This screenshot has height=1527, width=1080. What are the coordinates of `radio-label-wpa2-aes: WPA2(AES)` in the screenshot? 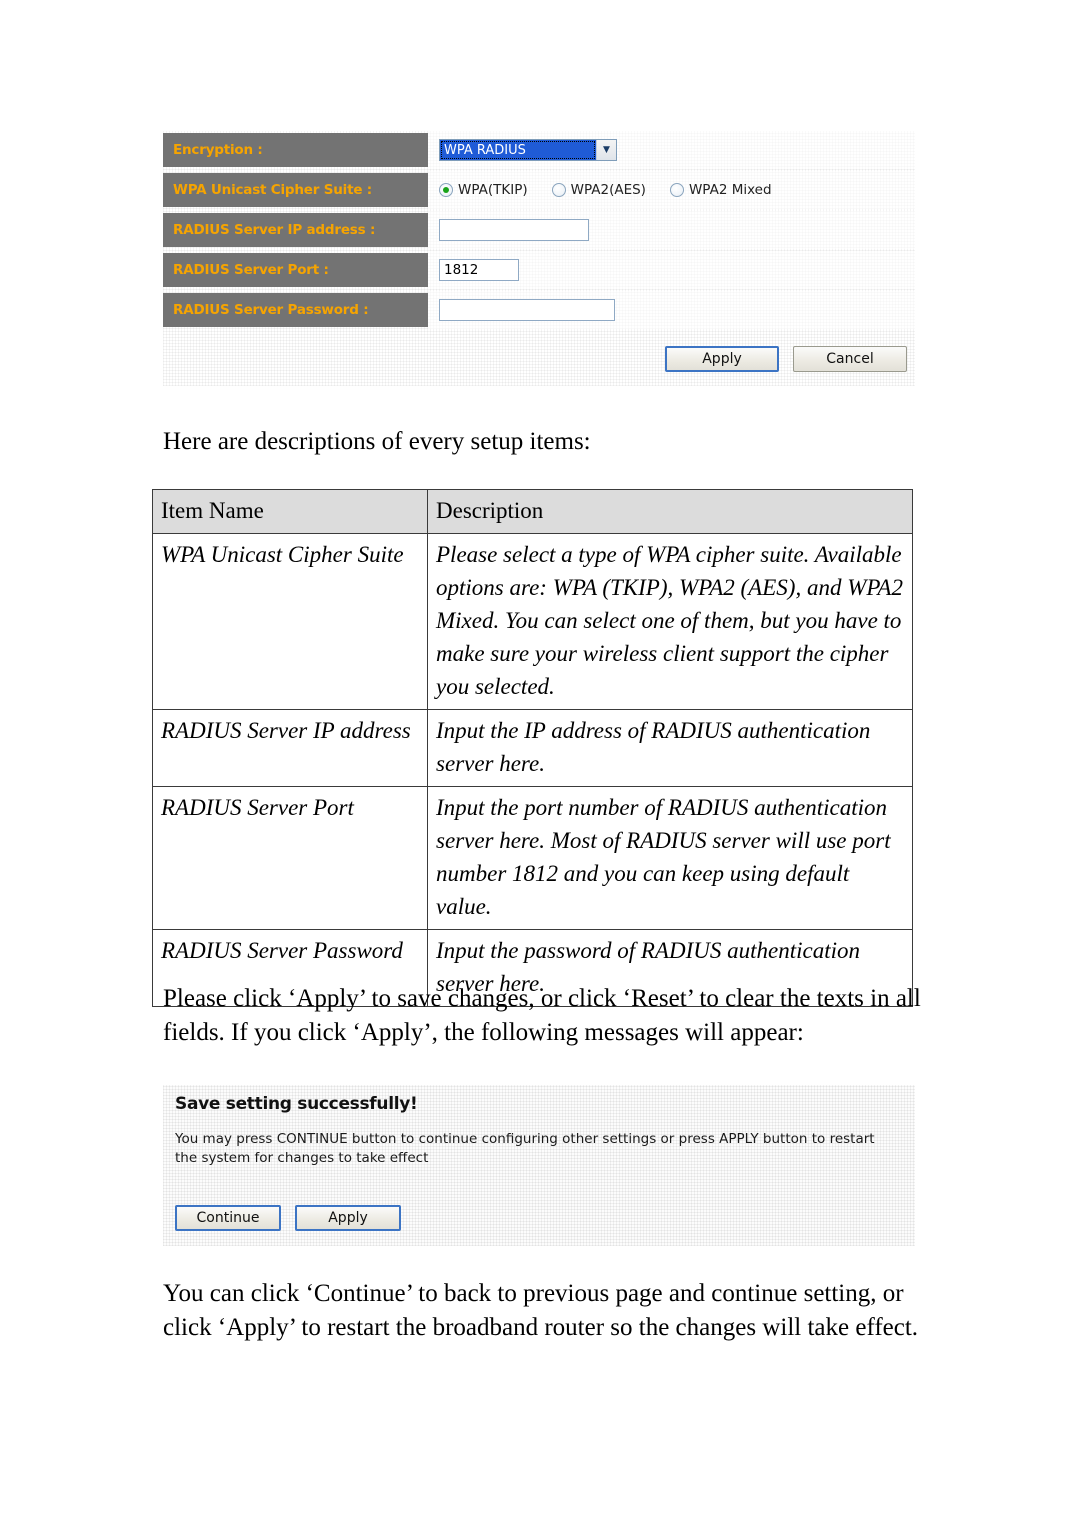 It's located at (608, 190).